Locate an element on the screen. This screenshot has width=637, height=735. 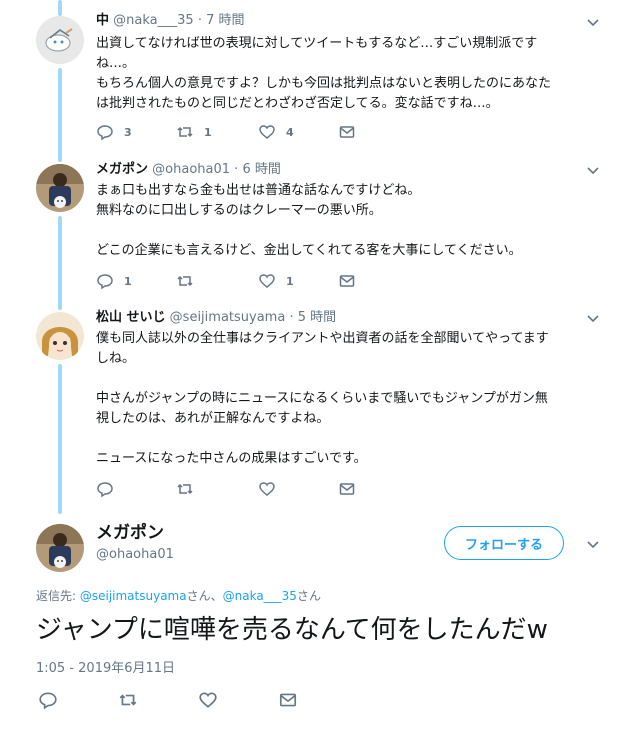
like-button: 1 is located at coordinates (276, 281).